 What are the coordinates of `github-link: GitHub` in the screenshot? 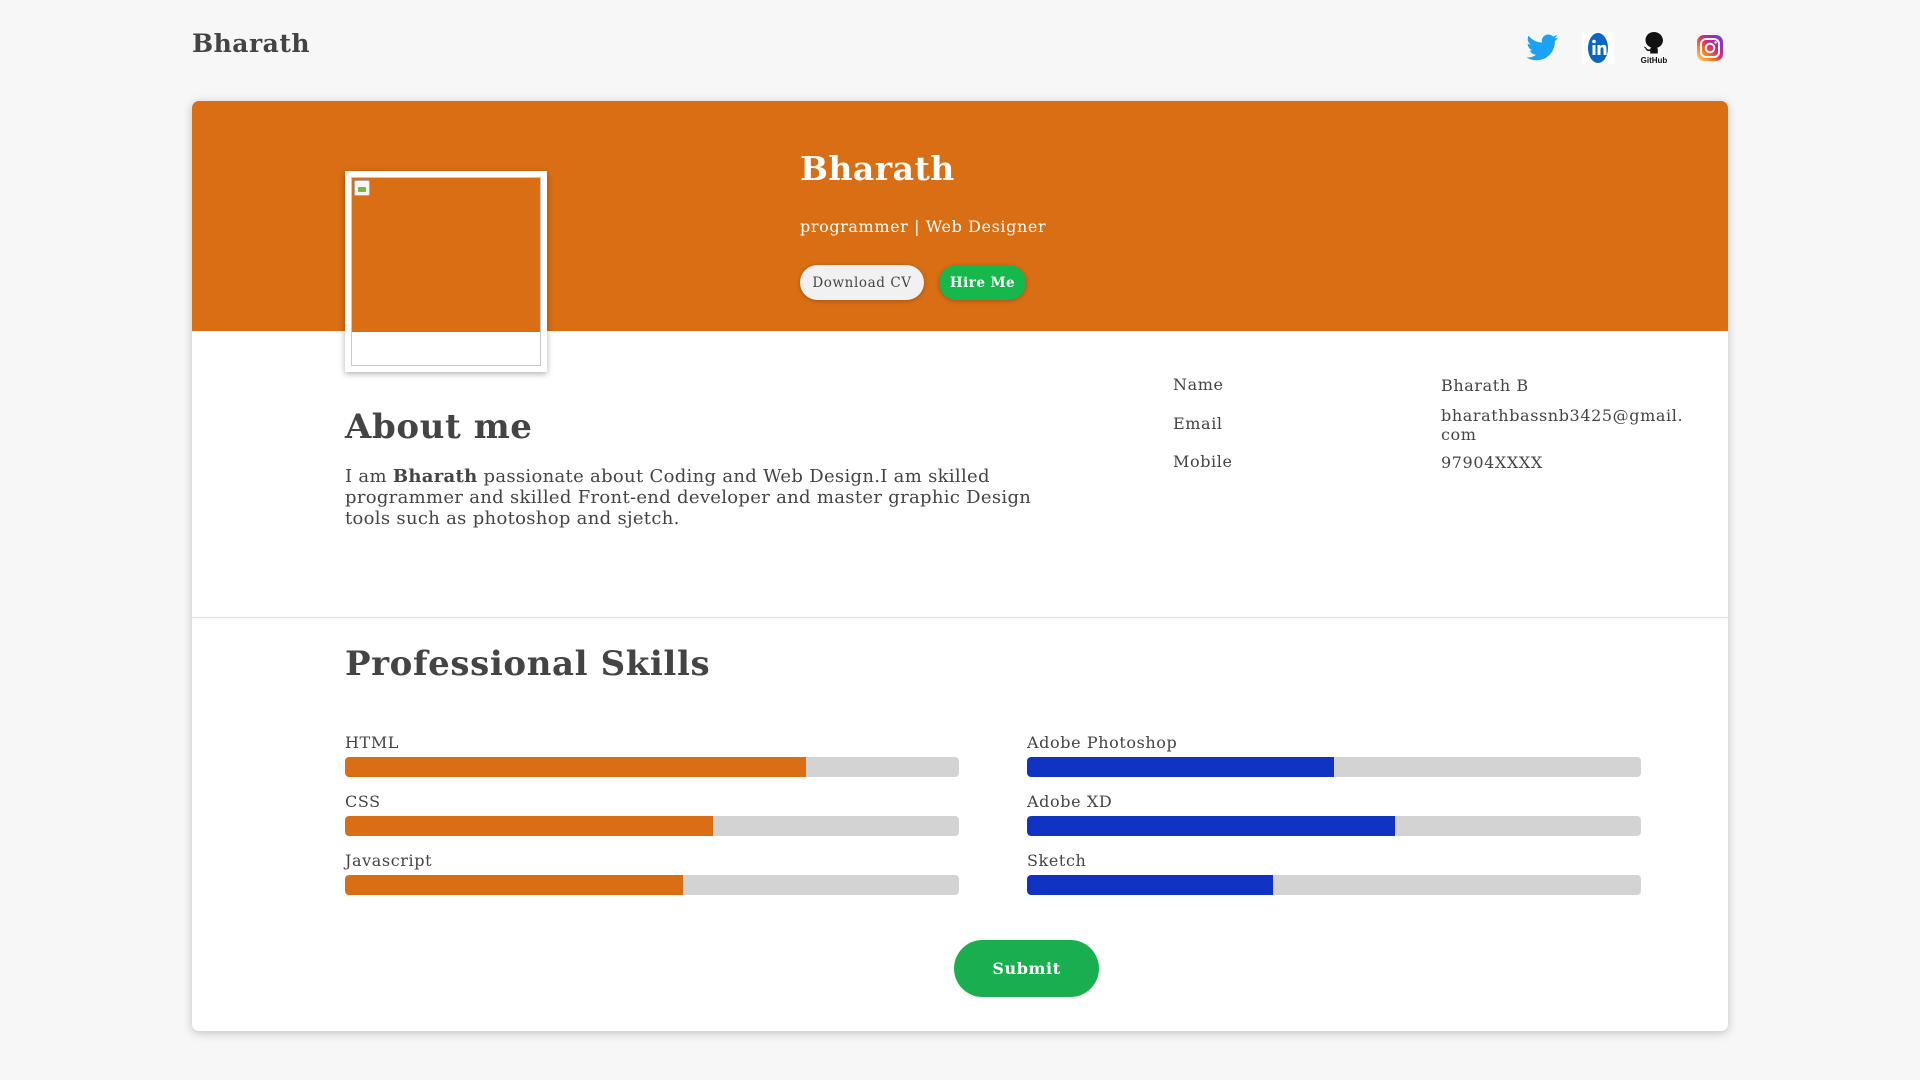 It's located at (1654, 48).